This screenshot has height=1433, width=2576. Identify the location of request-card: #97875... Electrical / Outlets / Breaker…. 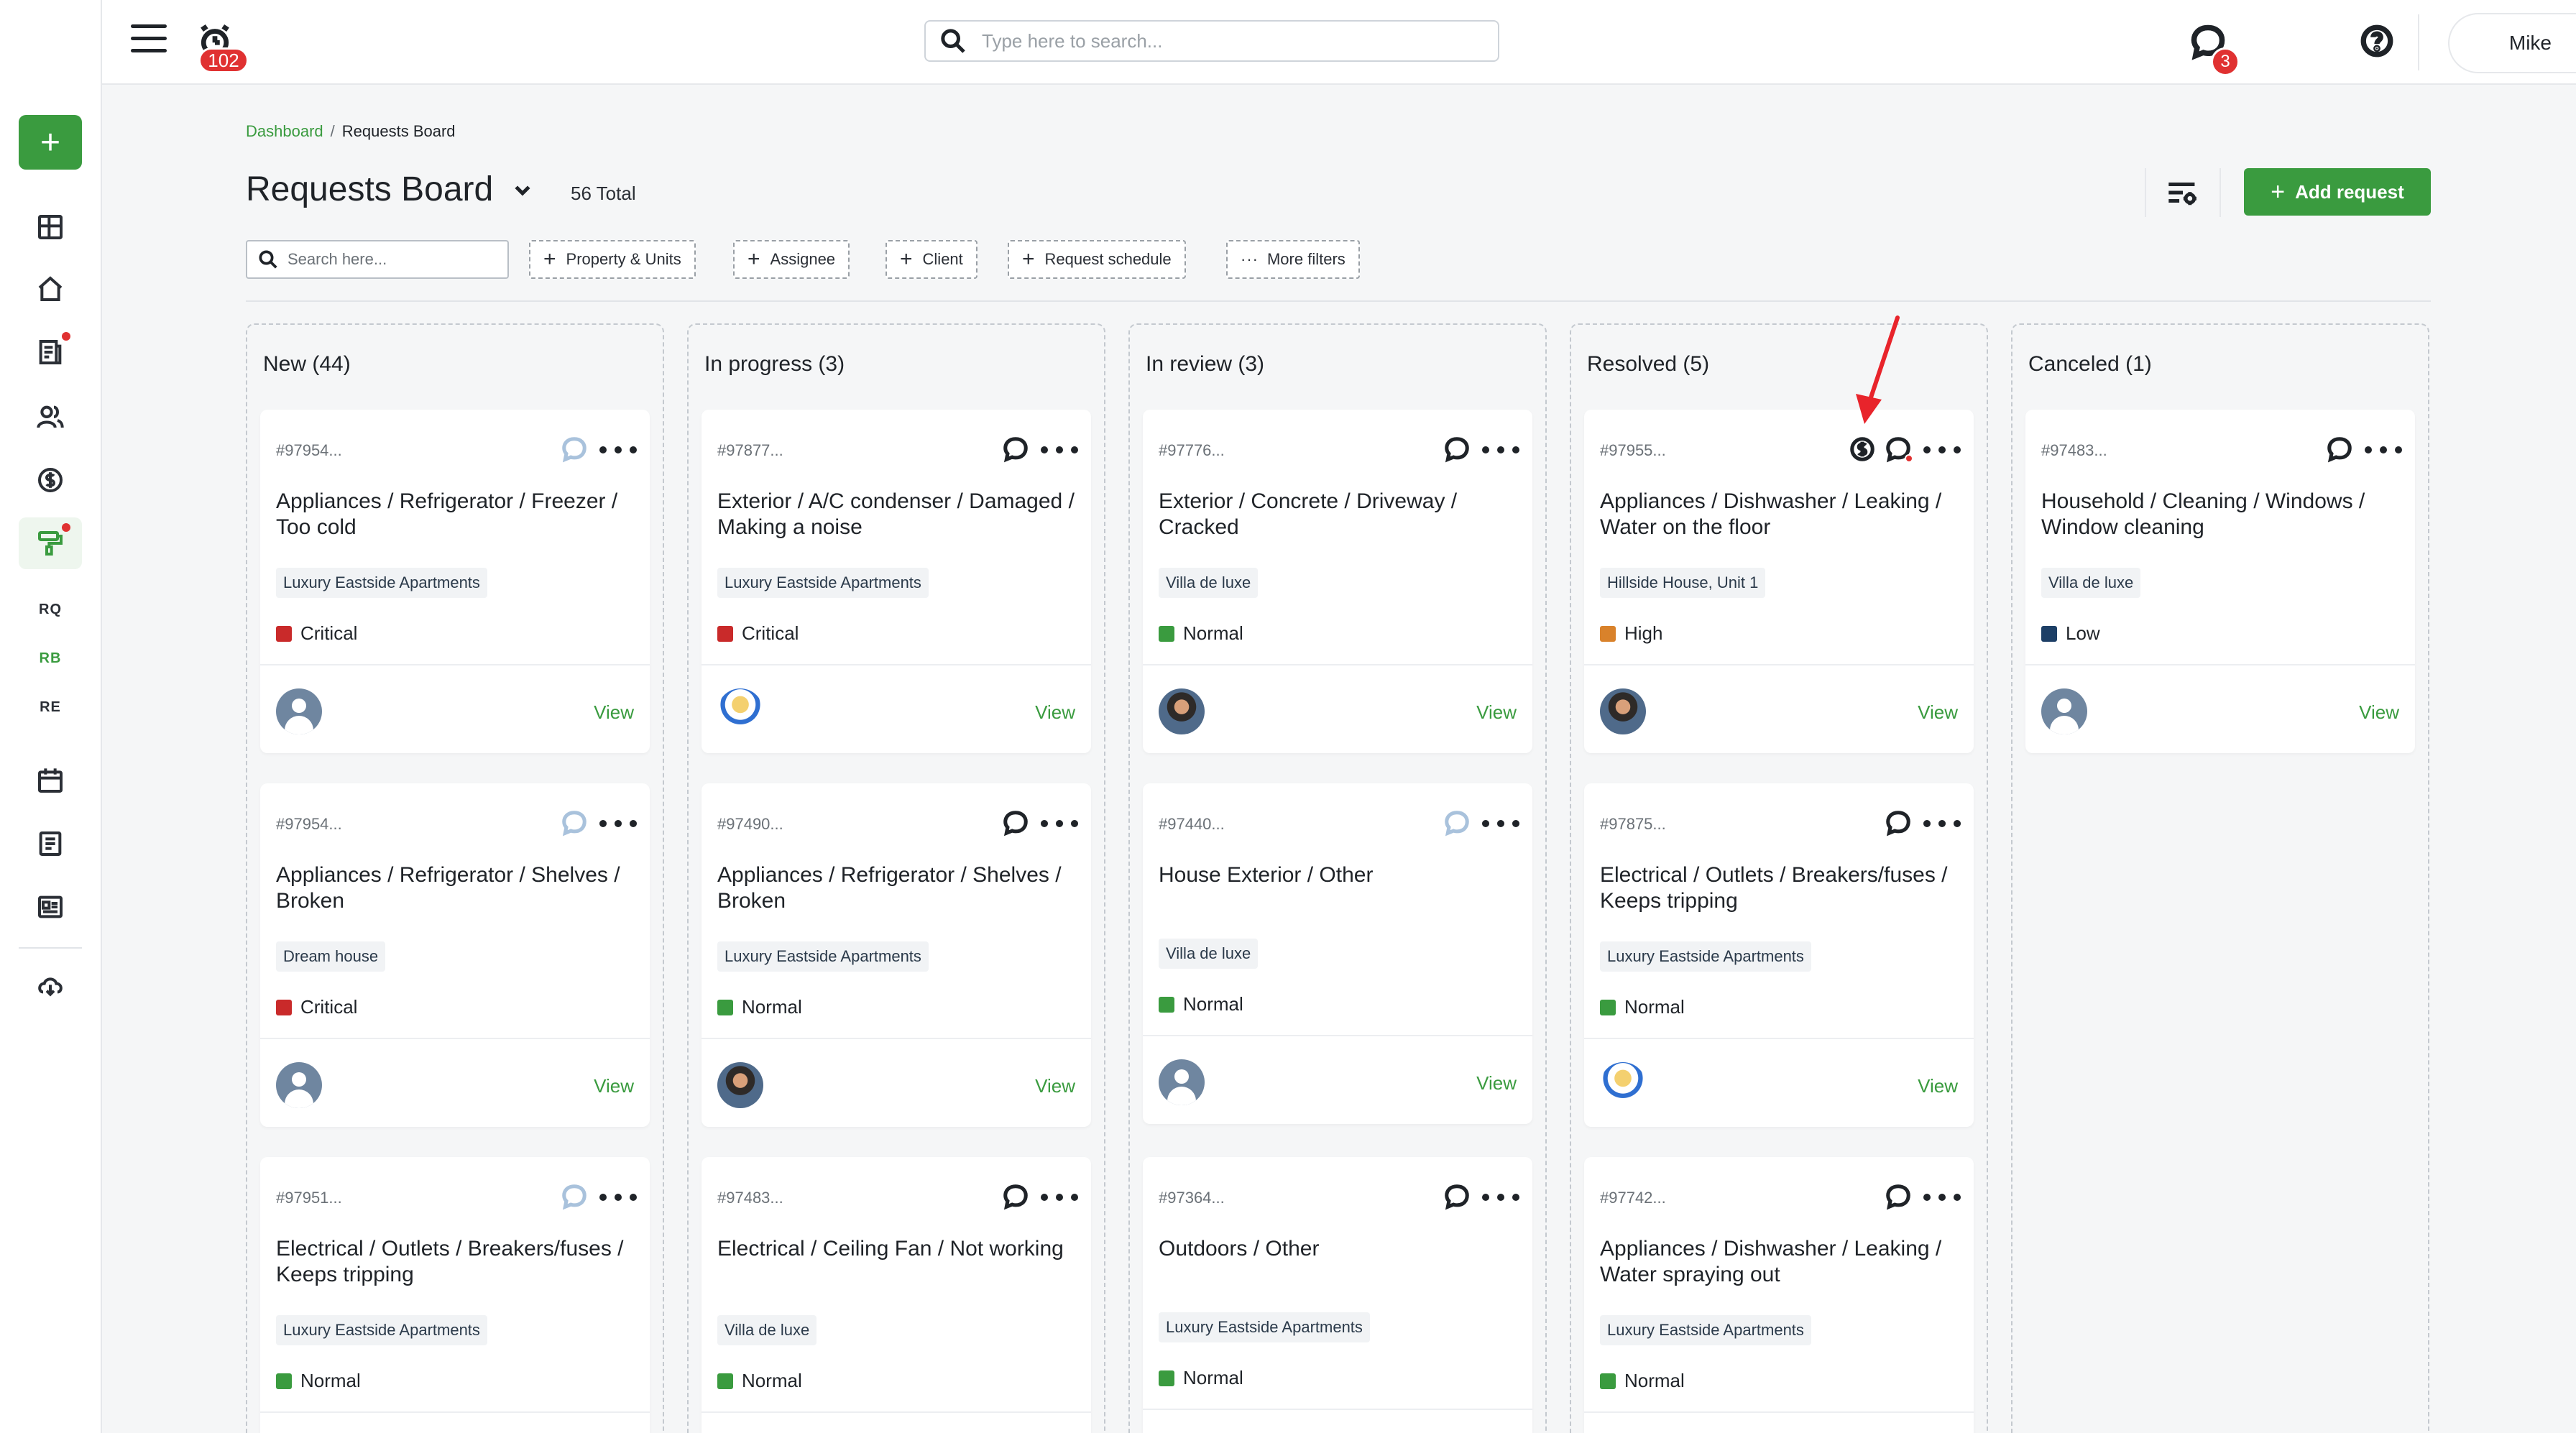
(1779, 955).